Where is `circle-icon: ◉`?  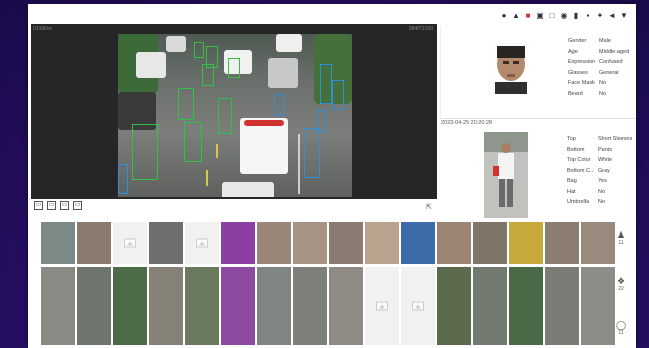
circle-icon: ◉ is located at coordinates (564, 15).